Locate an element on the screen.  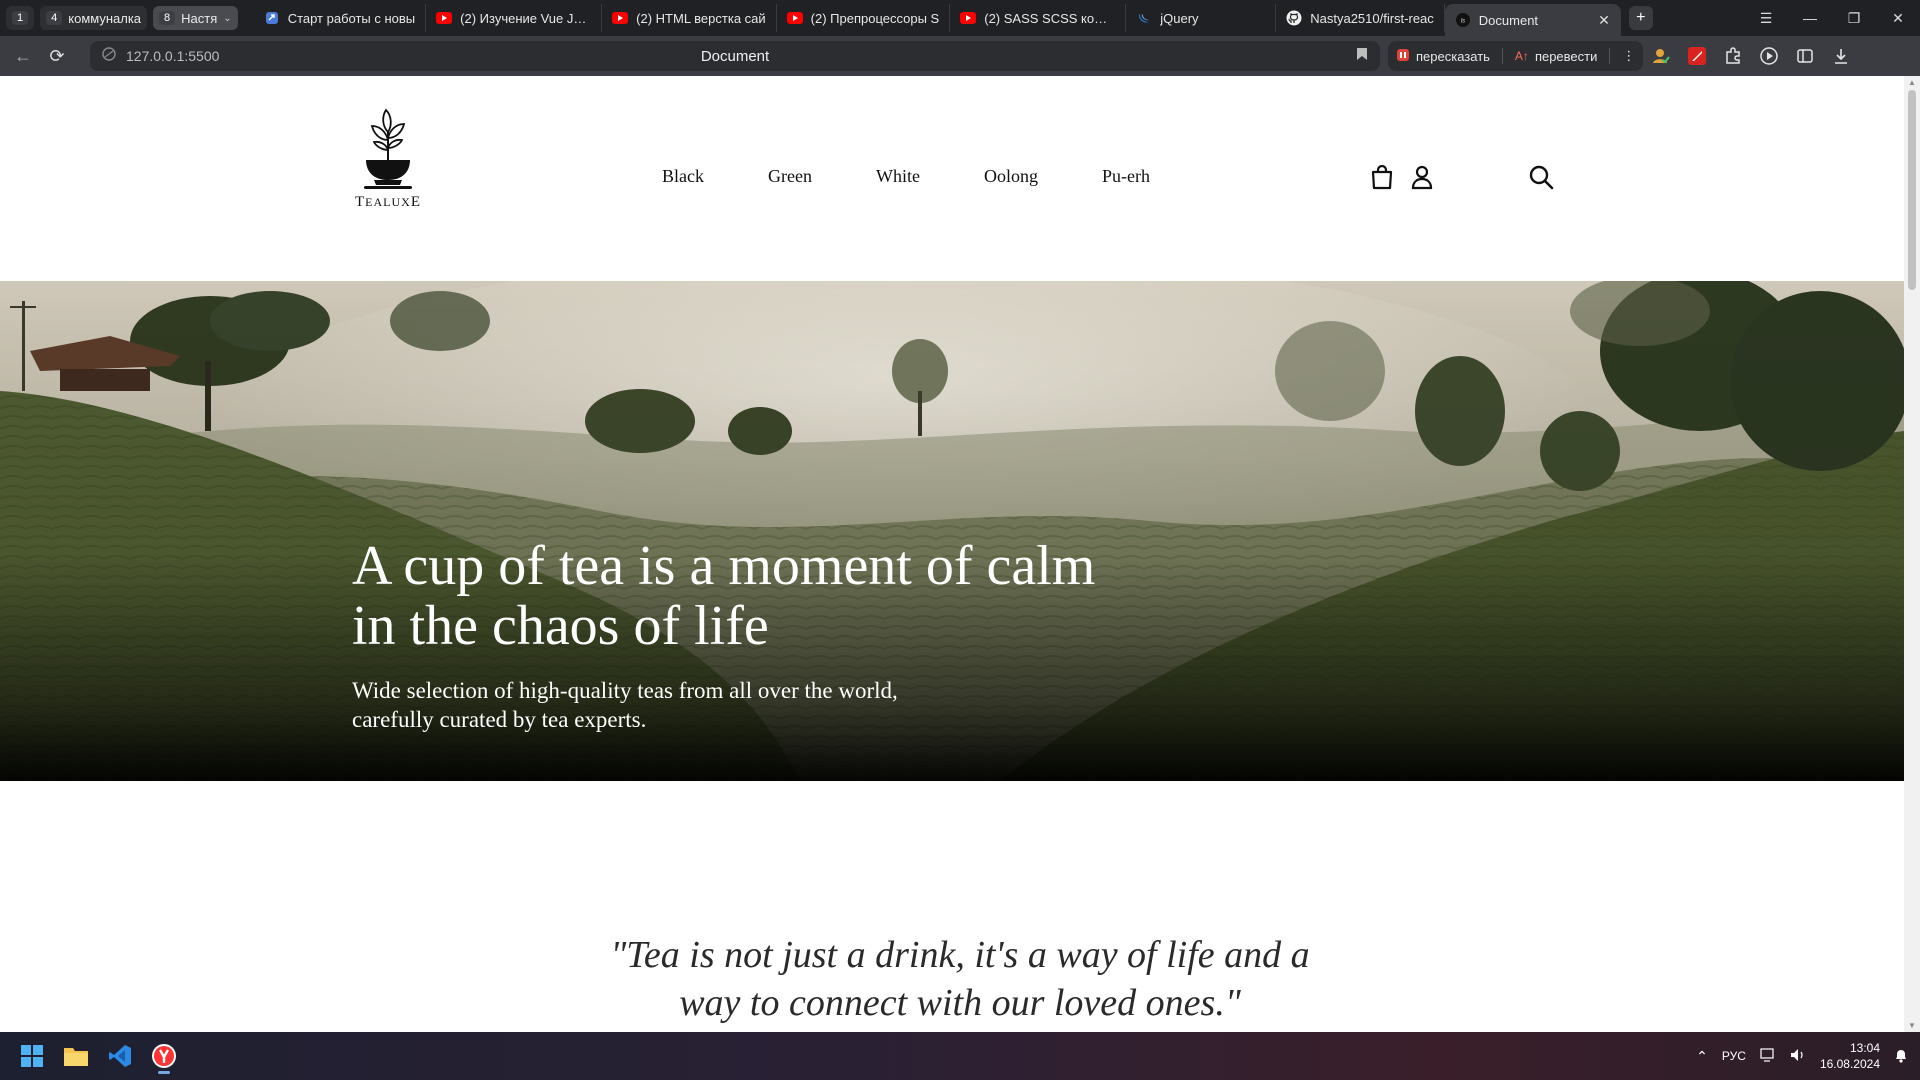
tab-youtube-preprocessors: (2) Препроцессоры S is located at coordinates (864, 18).